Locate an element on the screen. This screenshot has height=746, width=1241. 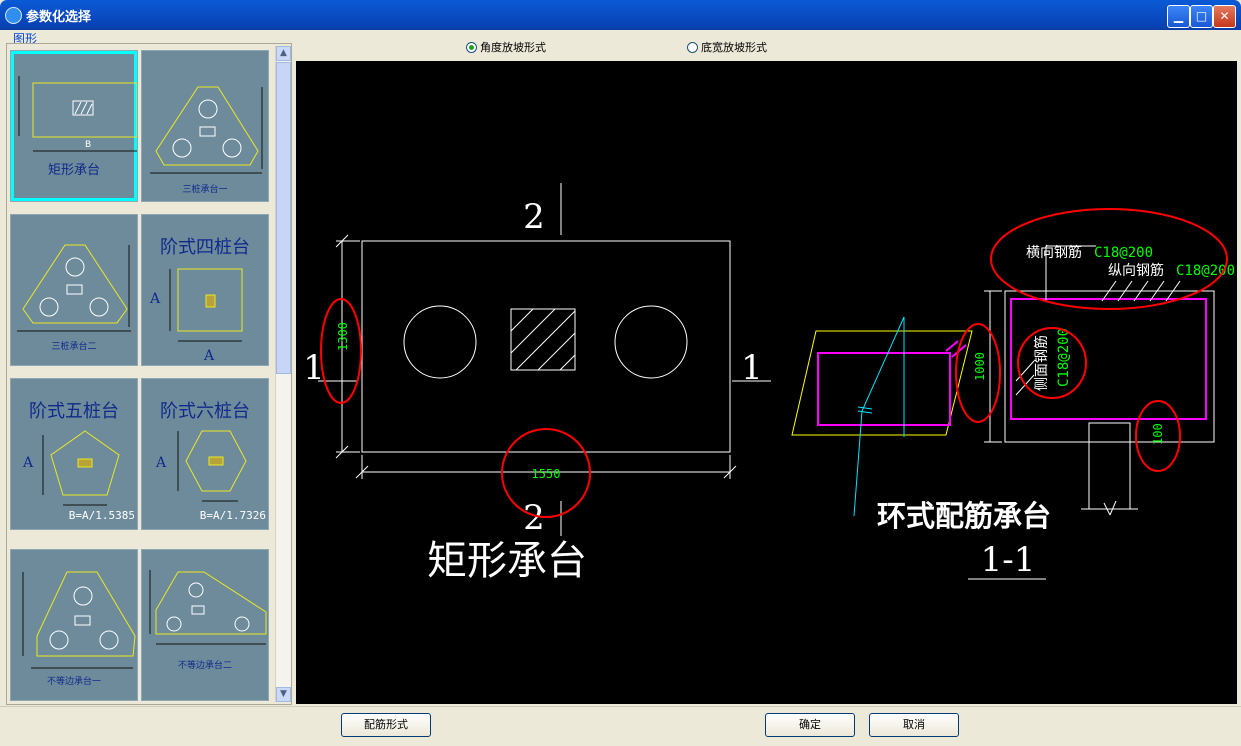
thumb-three-pile-cap-1: 三桩承台一 is located at coordinates (205, 126).